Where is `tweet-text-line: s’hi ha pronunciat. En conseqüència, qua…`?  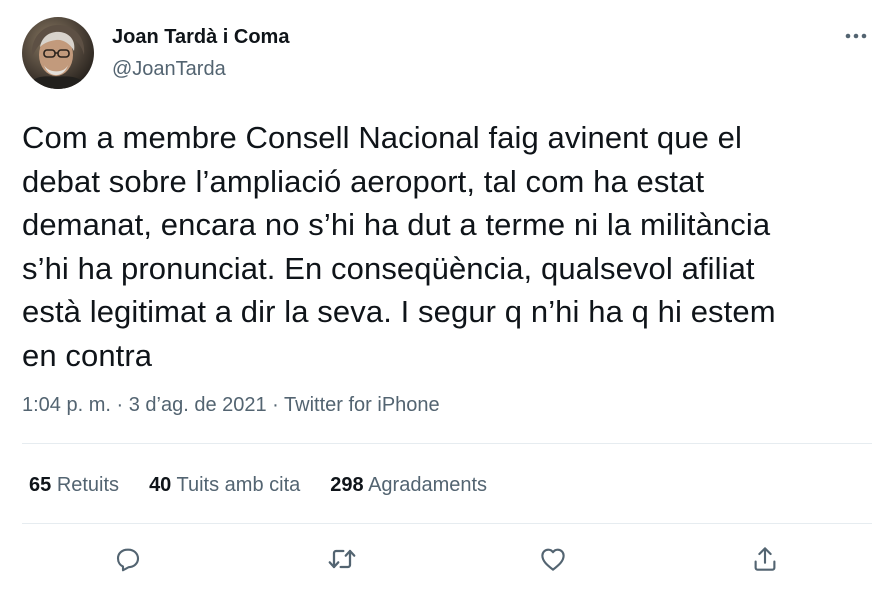
tweet-text-line: s’hi ha pronunciat. En conseqüència, qua… is located at coordinates (388, 268).